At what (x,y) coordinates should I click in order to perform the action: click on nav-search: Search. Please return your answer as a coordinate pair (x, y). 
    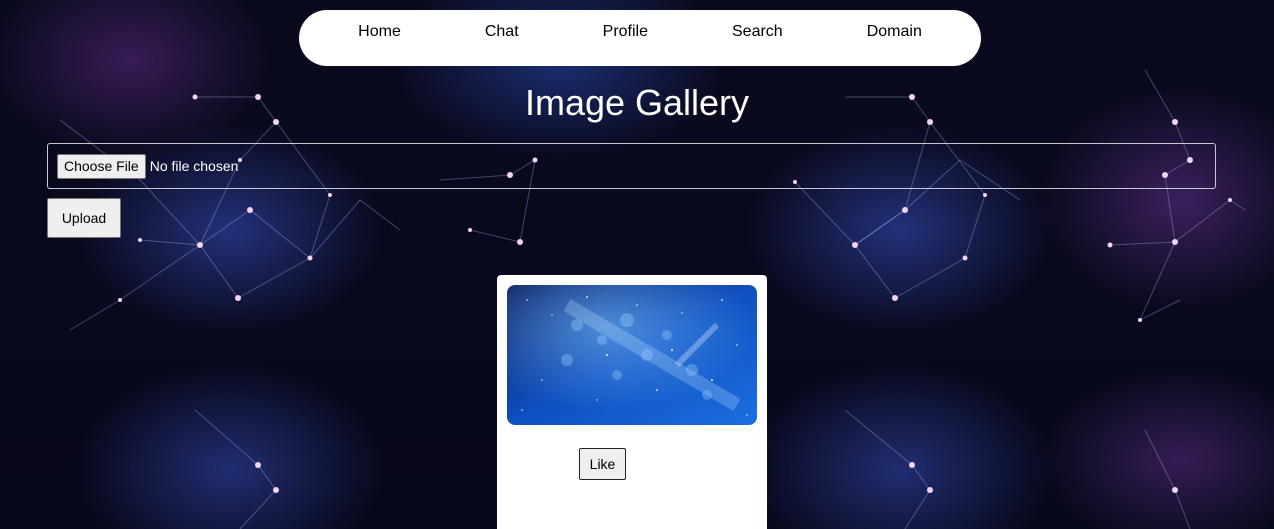
    Looking at the image, I should click on (757, 32).